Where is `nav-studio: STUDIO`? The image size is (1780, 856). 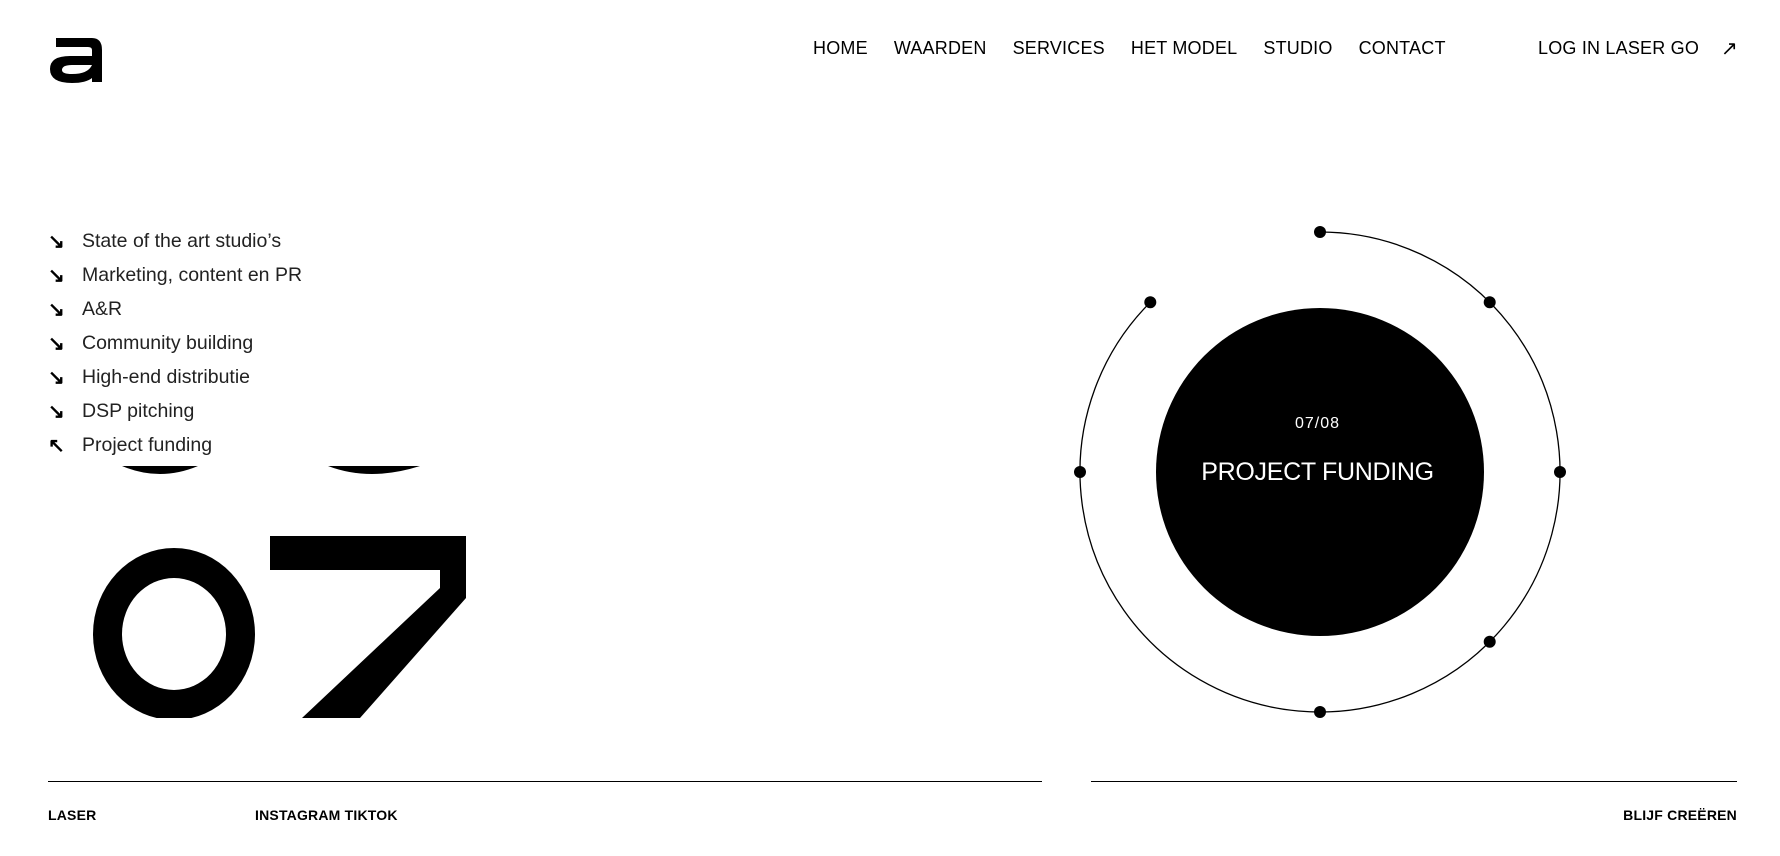 nav-studio: STUDIO is located at coordinates (1297, 48).